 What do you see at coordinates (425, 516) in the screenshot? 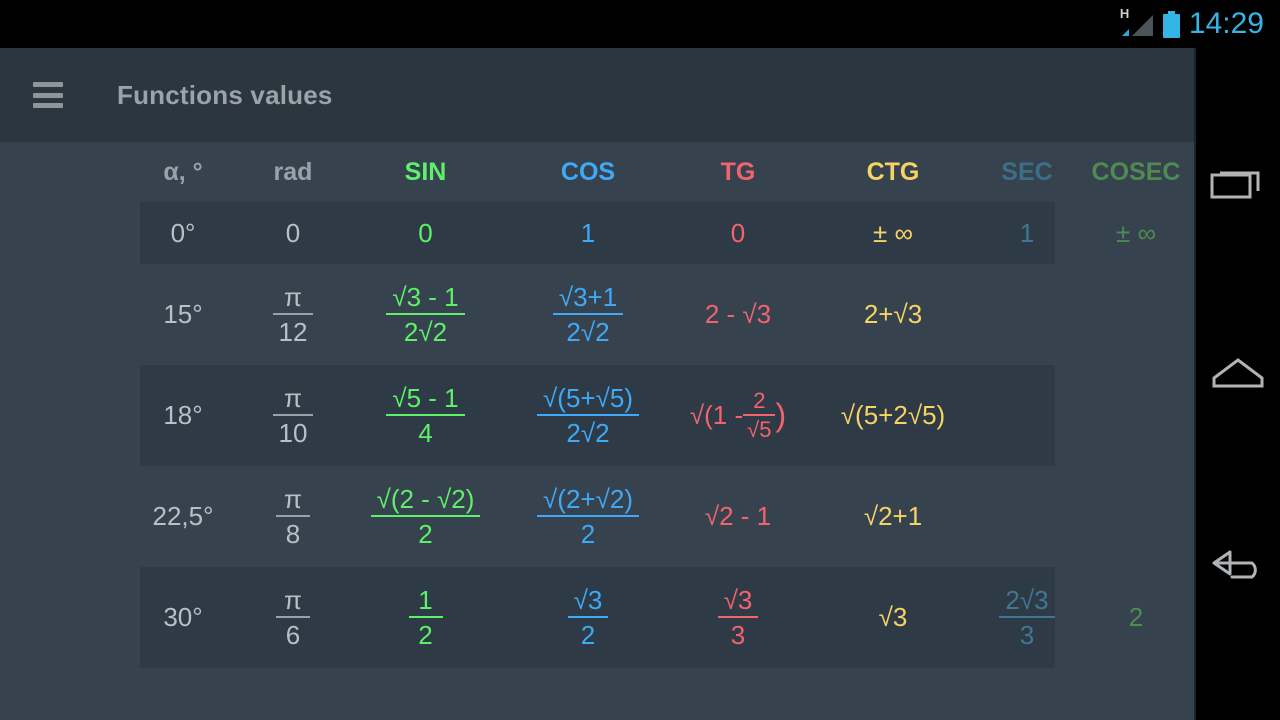
I see `cell-sin: √(2 - √2) 2` at bounding box center [425, 516].